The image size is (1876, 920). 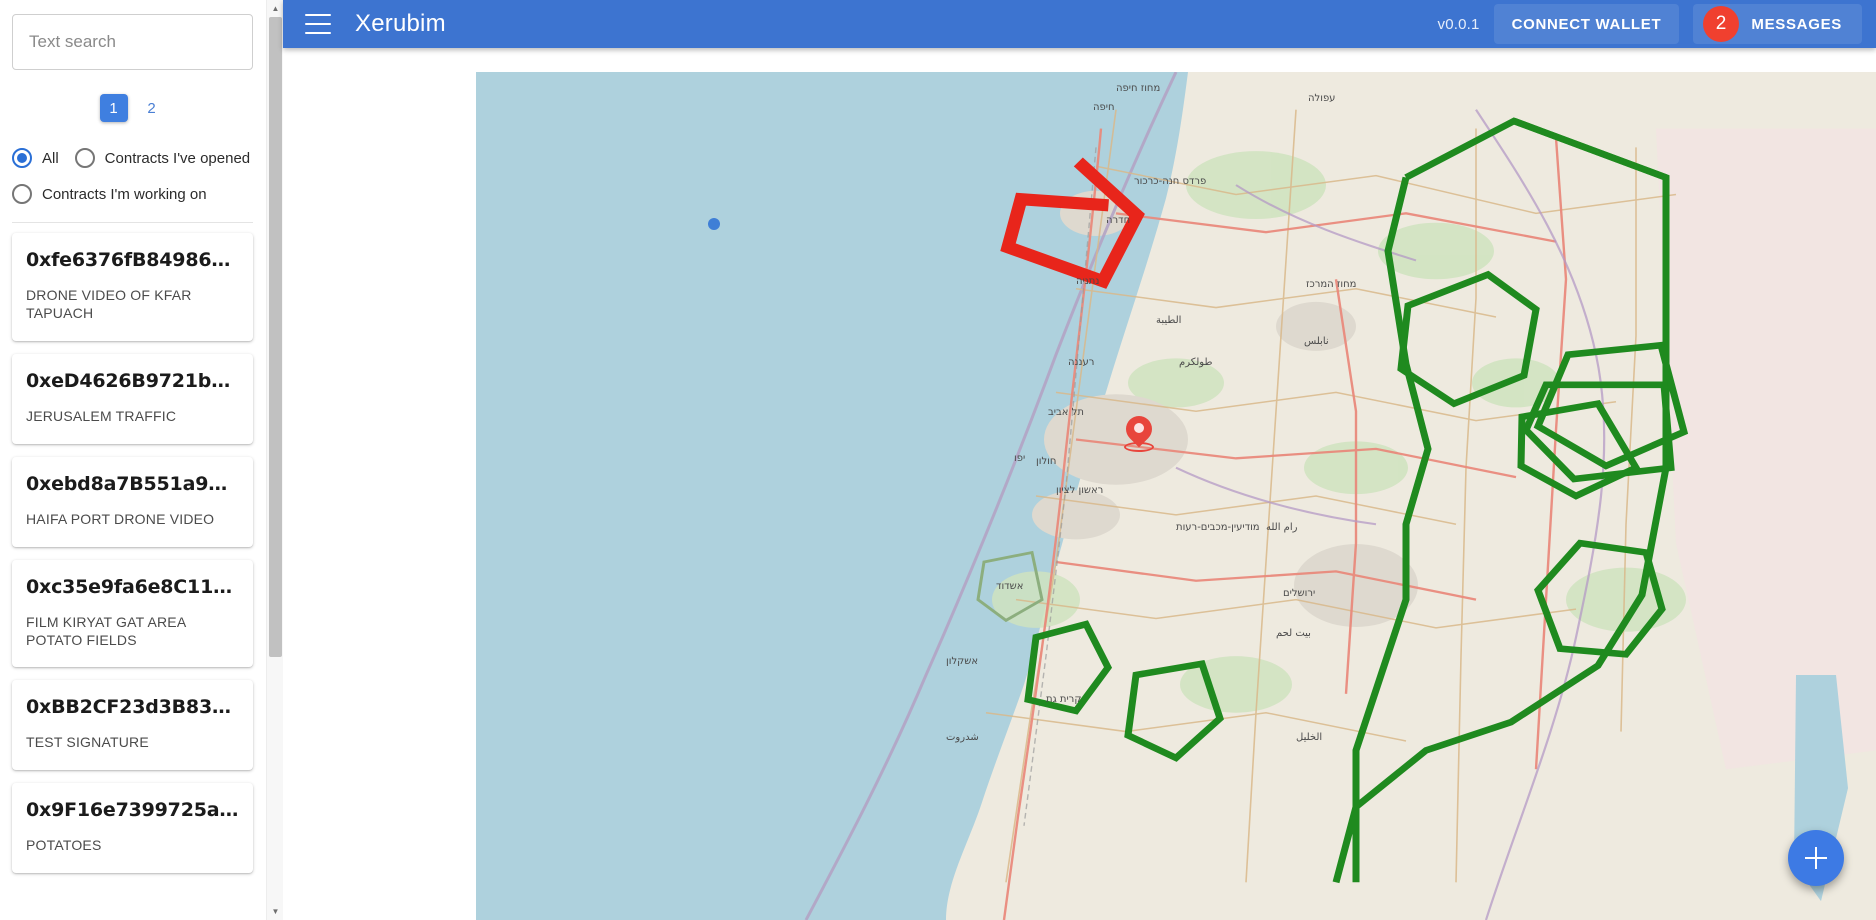 I want to click on list-item: 0x9F16e7399725a5… POTATOES, so click(x=132, y=828).